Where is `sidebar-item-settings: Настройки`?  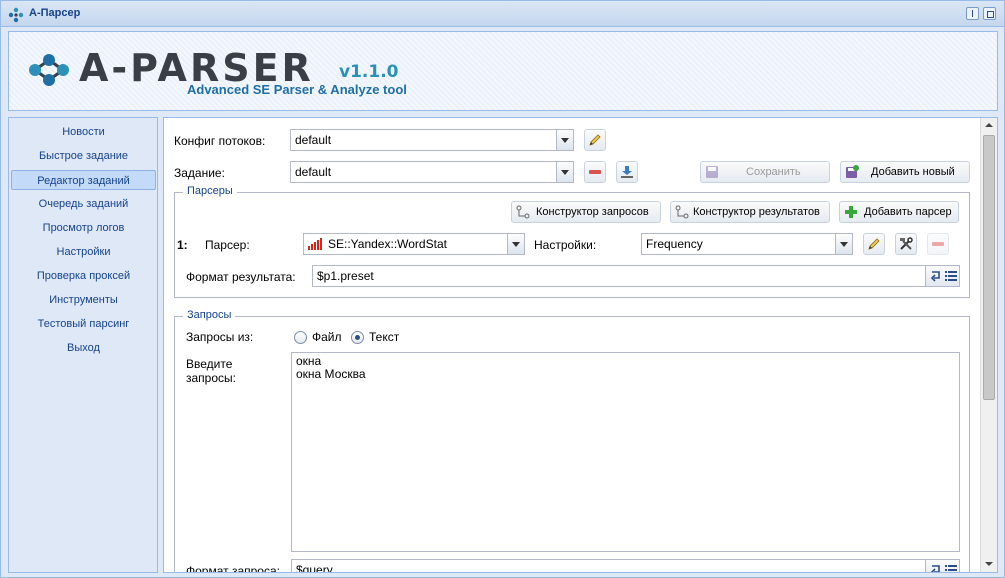
sidebar-item-settings: Настройки is located at coordinates (83, 252).